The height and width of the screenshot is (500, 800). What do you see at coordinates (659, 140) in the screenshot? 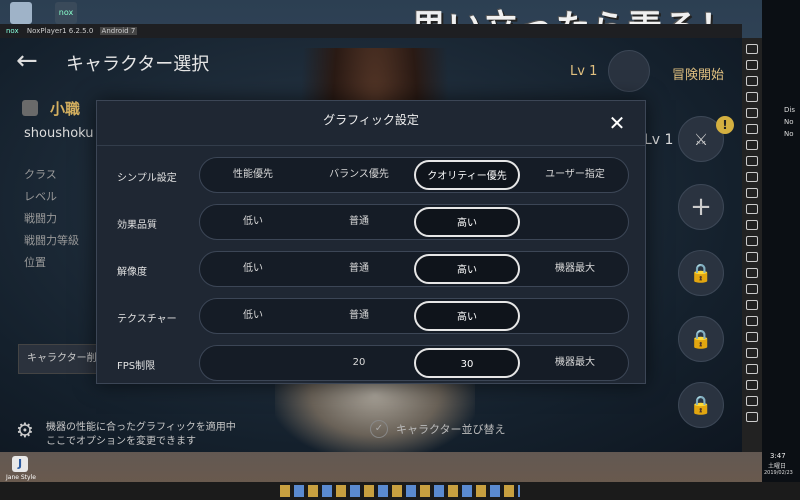
I see `slot-level: Lv 1` at bounding box center [659, 140].